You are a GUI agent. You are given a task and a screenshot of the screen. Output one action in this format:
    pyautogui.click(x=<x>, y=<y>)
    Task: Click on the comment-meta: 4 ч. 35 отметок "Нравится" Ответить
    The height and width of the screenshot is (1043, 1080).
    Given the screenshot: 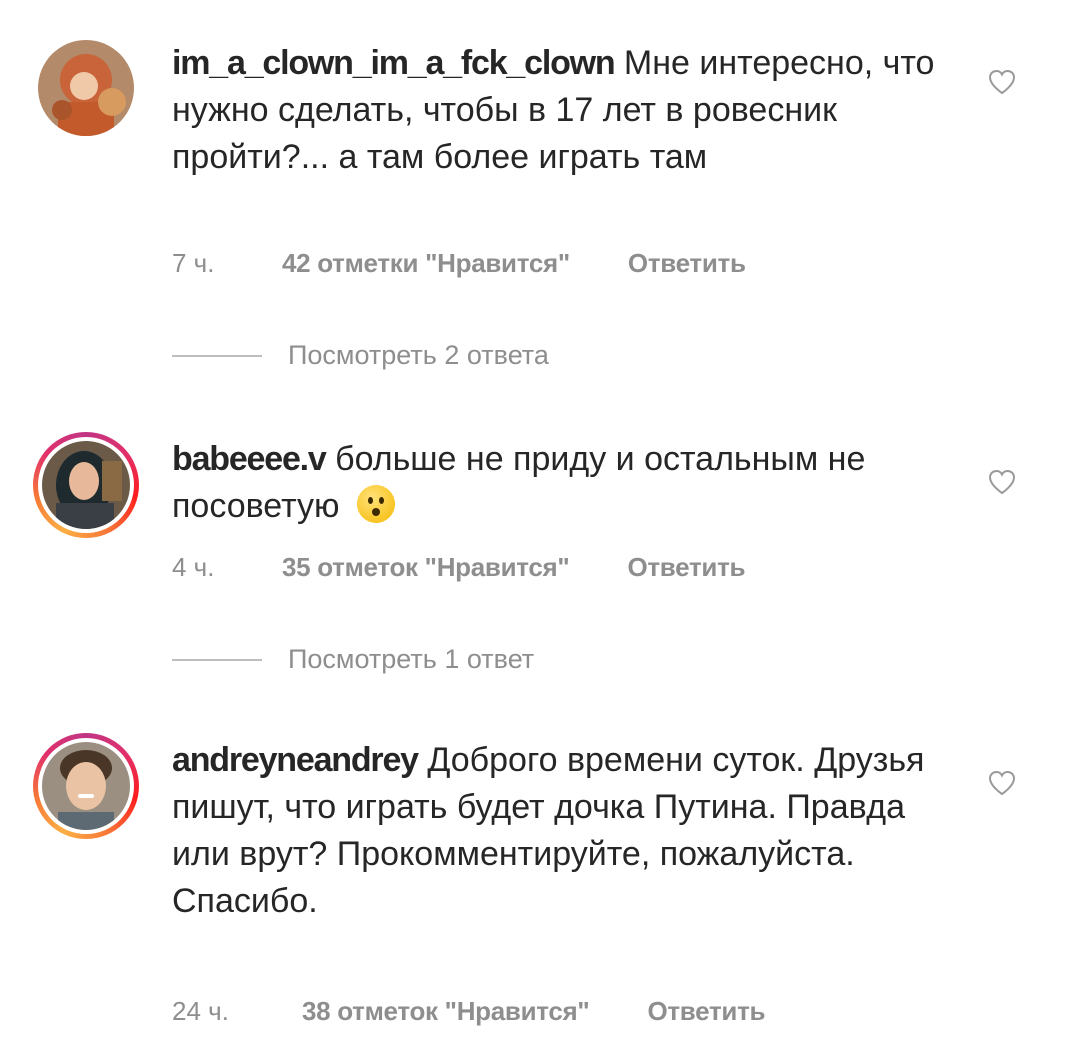 What is the action you would take?
    pyautogui.click(x=458, y=567)
    